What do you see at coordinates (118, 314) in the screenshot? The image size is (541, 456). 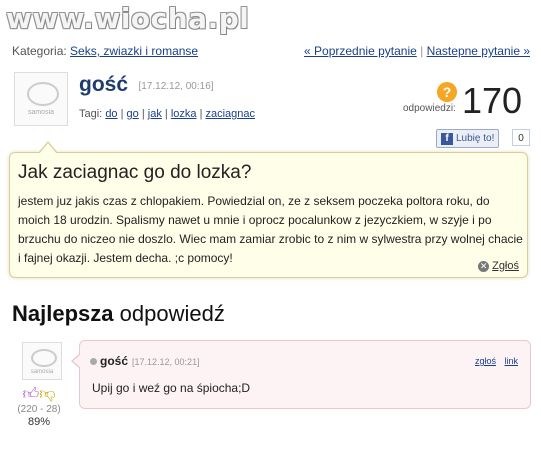 I see `best-answer-heading: Najlepsza odpowiedź` at bounding box center [118, 314].